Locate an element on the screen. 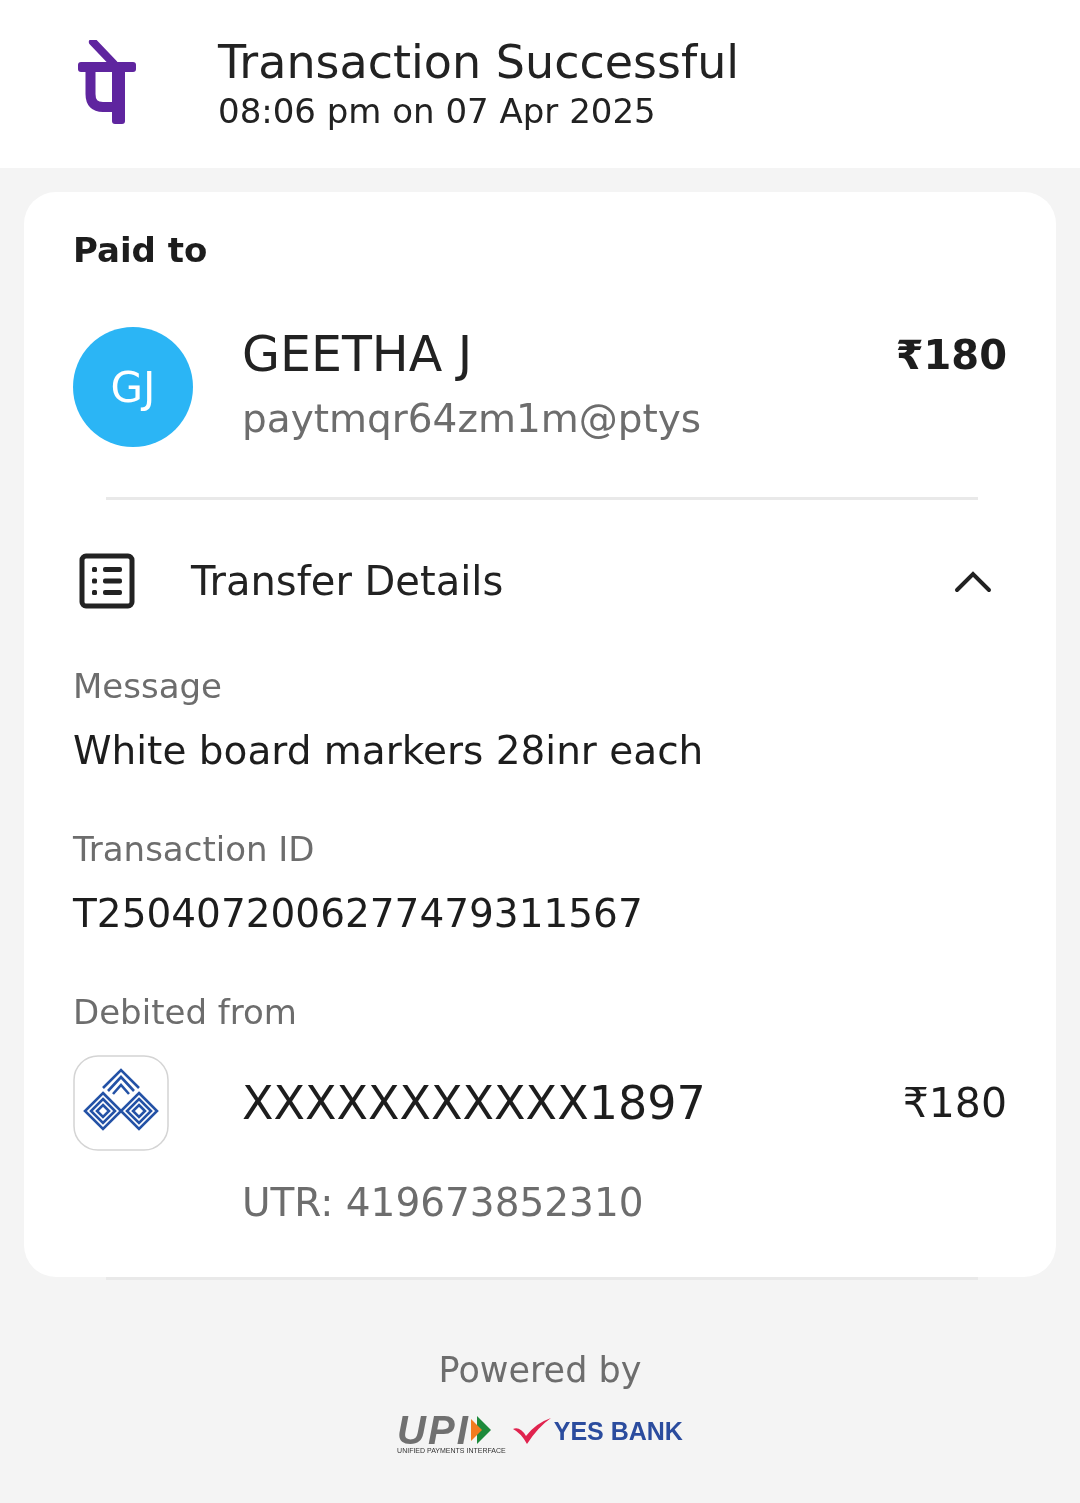  powered-by-label: Powered by is located at coordinates (540, 1370).